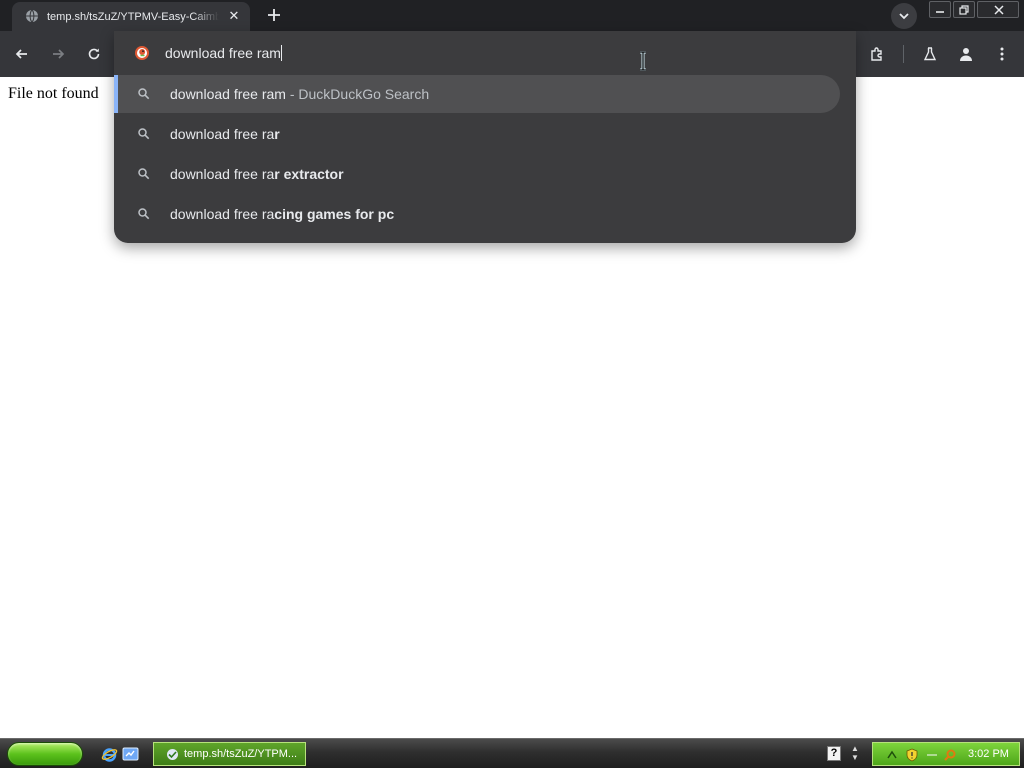 The width and height of the screenshot is (1024, 768). Describe the element at coordinates (834, 753) in the screenshot. I see `help-icon: ?` at that location.